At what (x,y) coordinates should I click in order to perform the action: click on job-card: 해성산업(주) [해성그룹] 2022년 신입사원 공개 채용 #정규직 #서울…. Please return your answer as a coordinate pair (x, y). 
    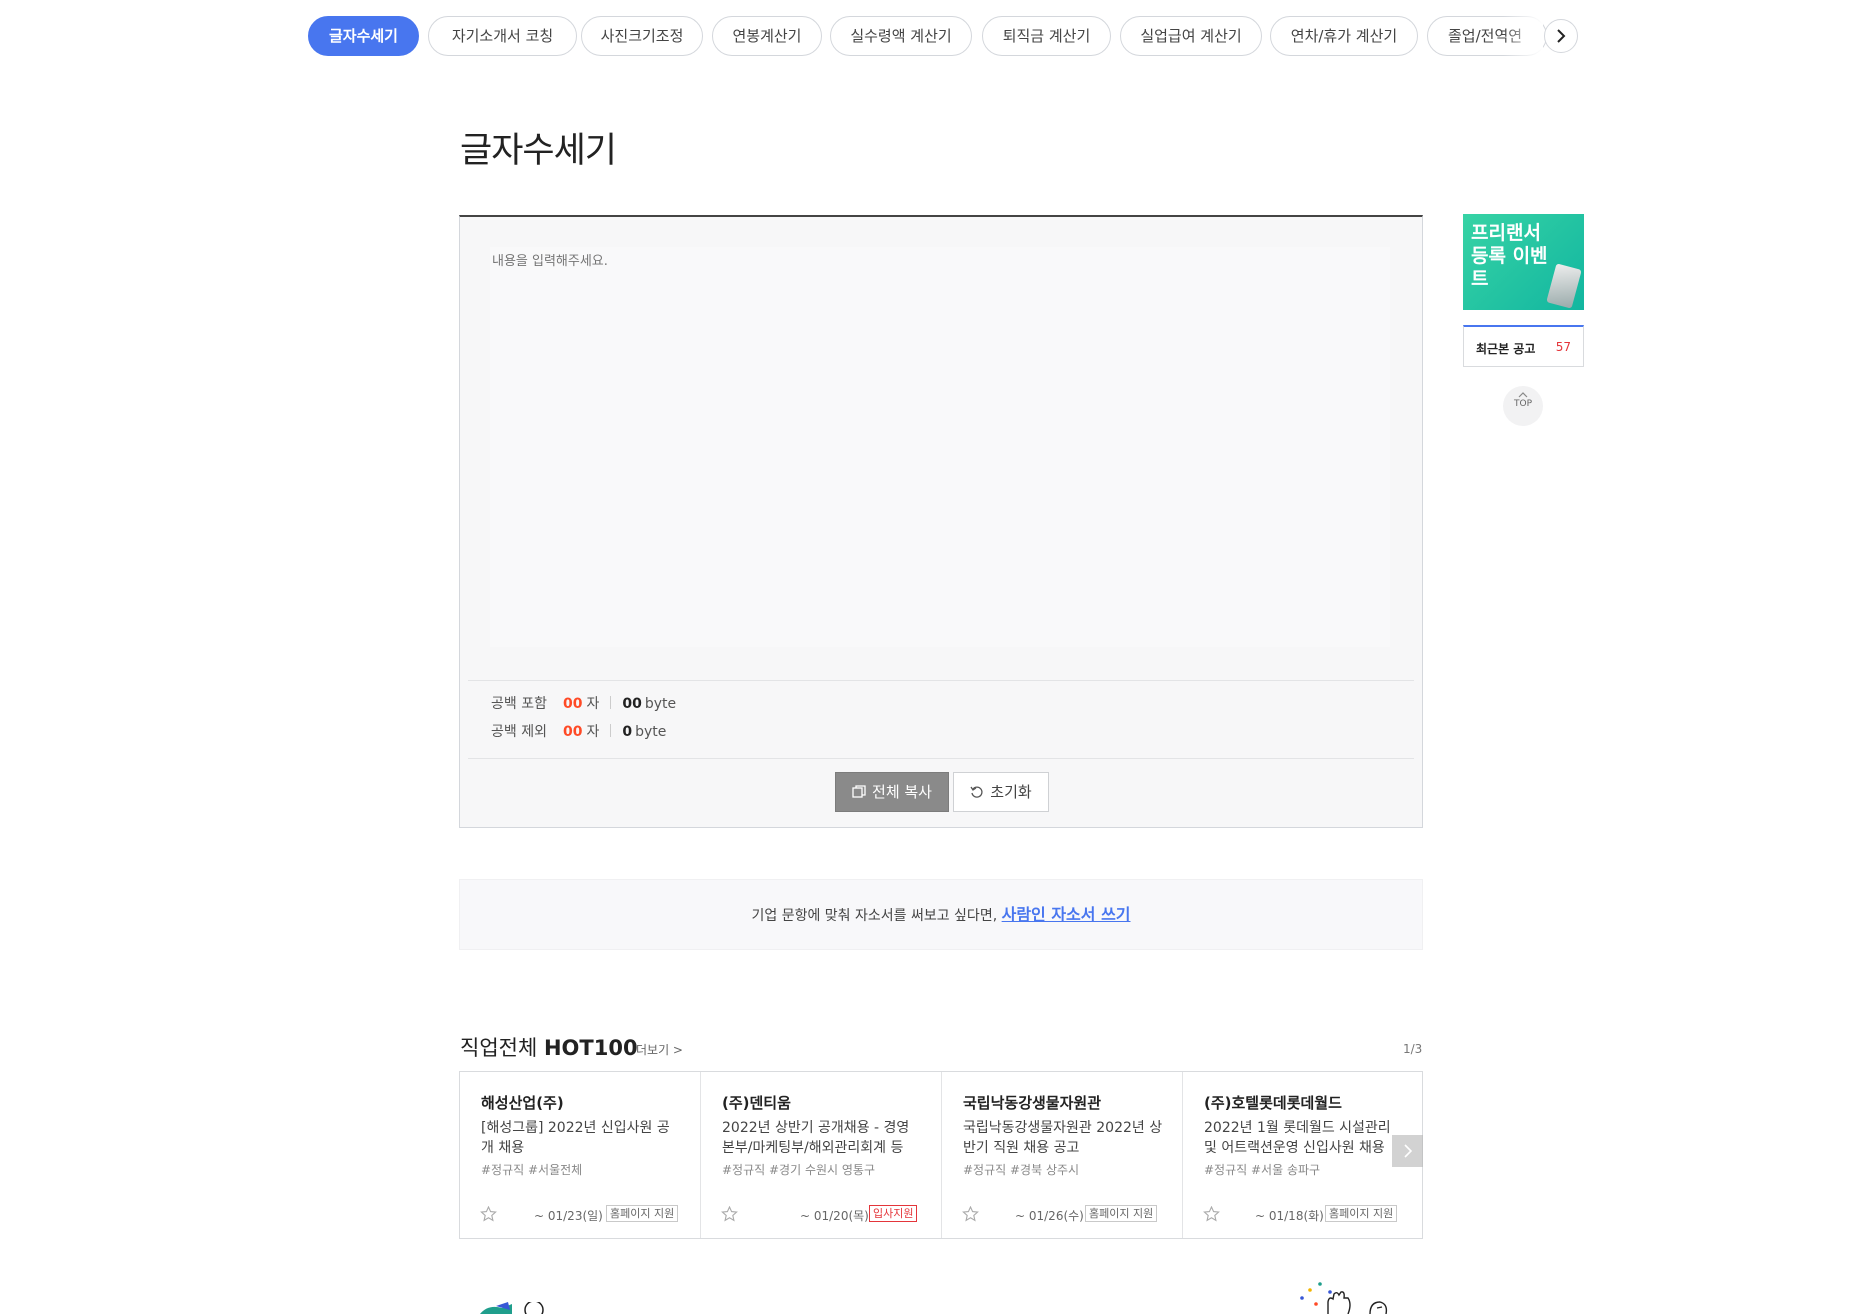
    Looking at the image, I should click on (580, 1155).